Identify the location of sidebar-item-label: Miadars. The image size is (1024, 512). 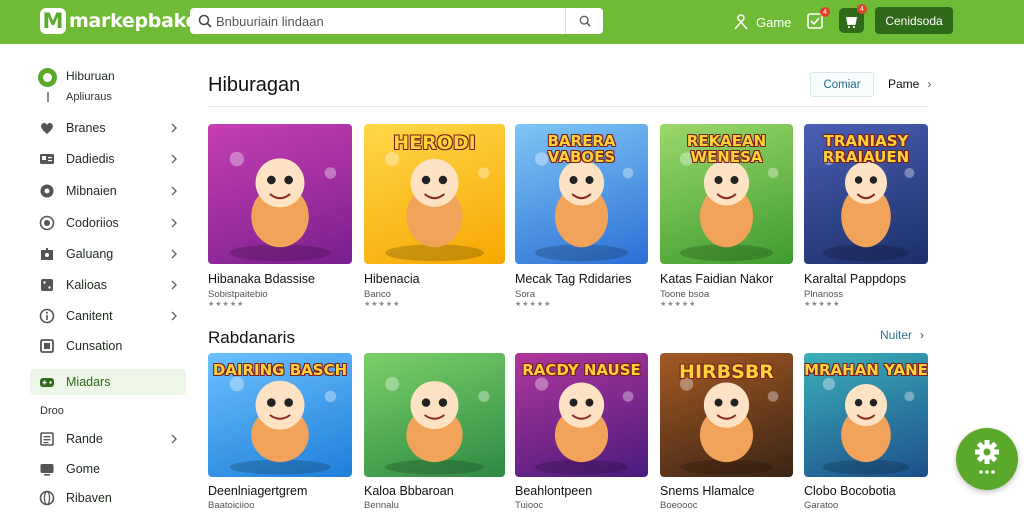
(88, 382).